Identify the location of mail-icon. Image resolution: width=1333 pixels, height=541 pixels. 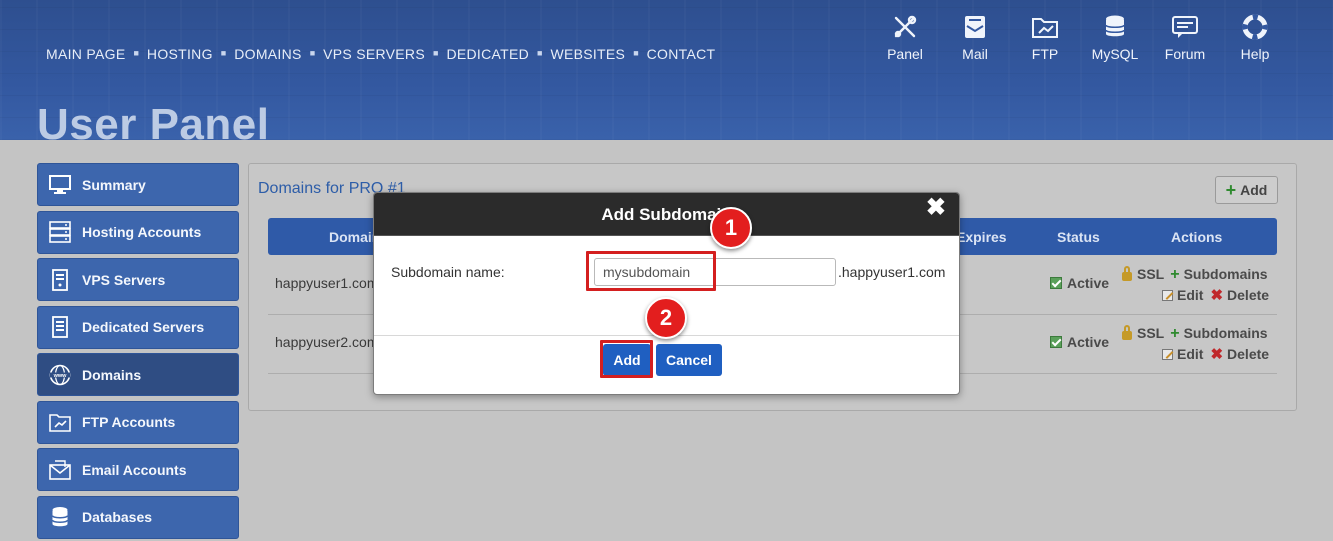
(975, 27).